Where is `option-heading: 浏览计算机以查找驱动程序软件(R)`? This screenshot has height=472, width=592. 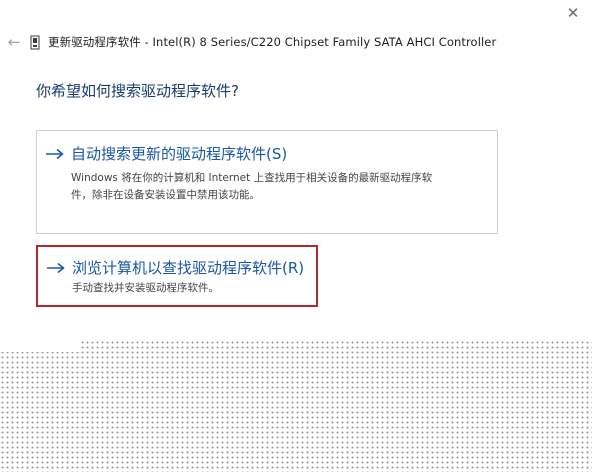 option-heading: 浏览计算机以查找驱动程序软件(R) is located at coordinates (176, 267).